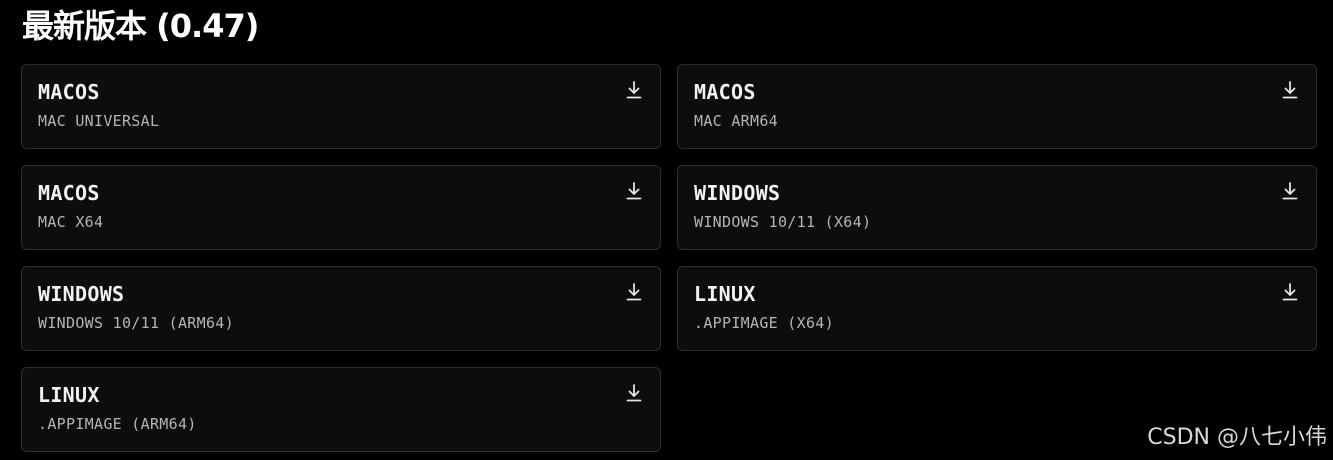  I want to click on download-card-linux-arm64: LINUX .APPIMAGE (ARM64), so click(341, 409).